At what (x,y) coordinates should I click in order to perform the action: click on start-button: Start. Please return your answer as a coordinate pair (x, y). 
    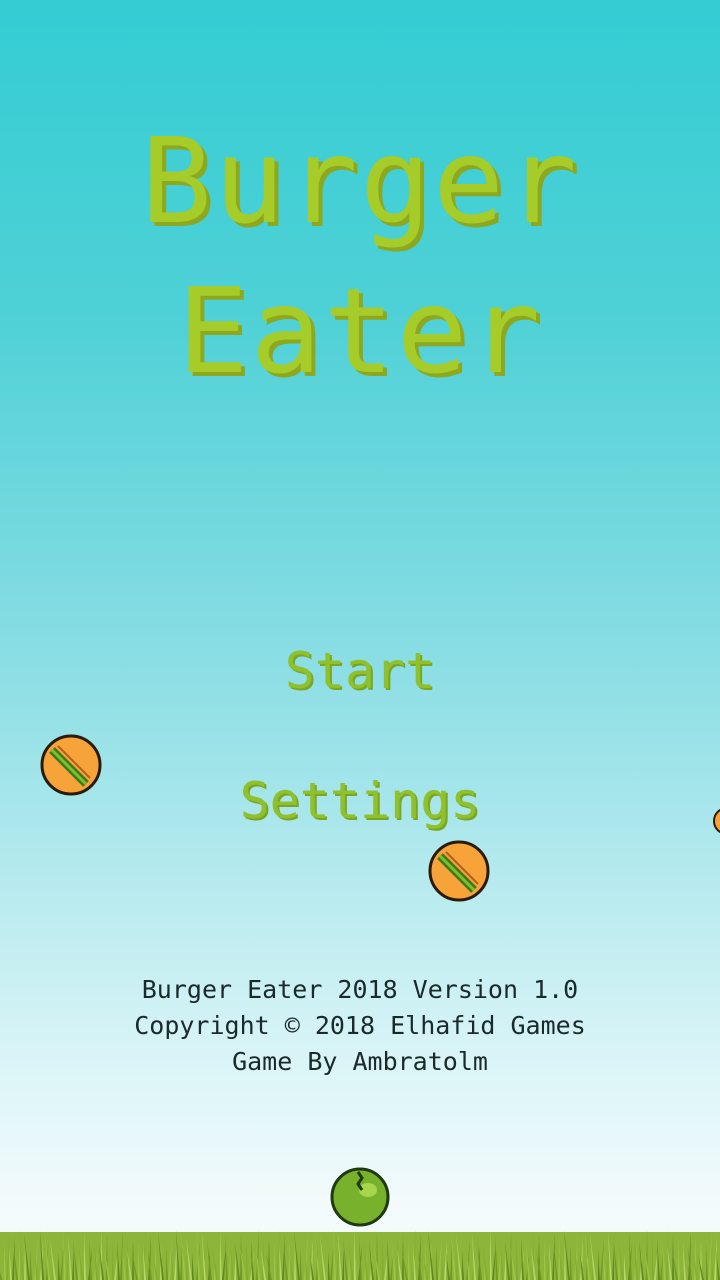
    Looking at the image, I should click on (360, 671).